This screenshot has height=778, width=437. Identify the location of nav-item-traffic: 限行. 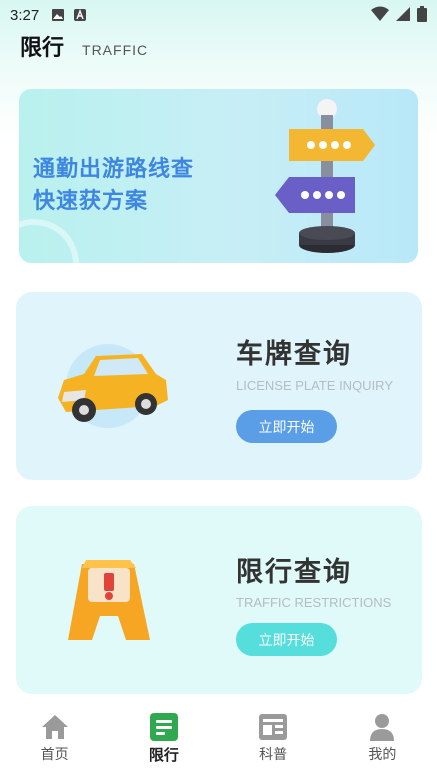
(164, 739).